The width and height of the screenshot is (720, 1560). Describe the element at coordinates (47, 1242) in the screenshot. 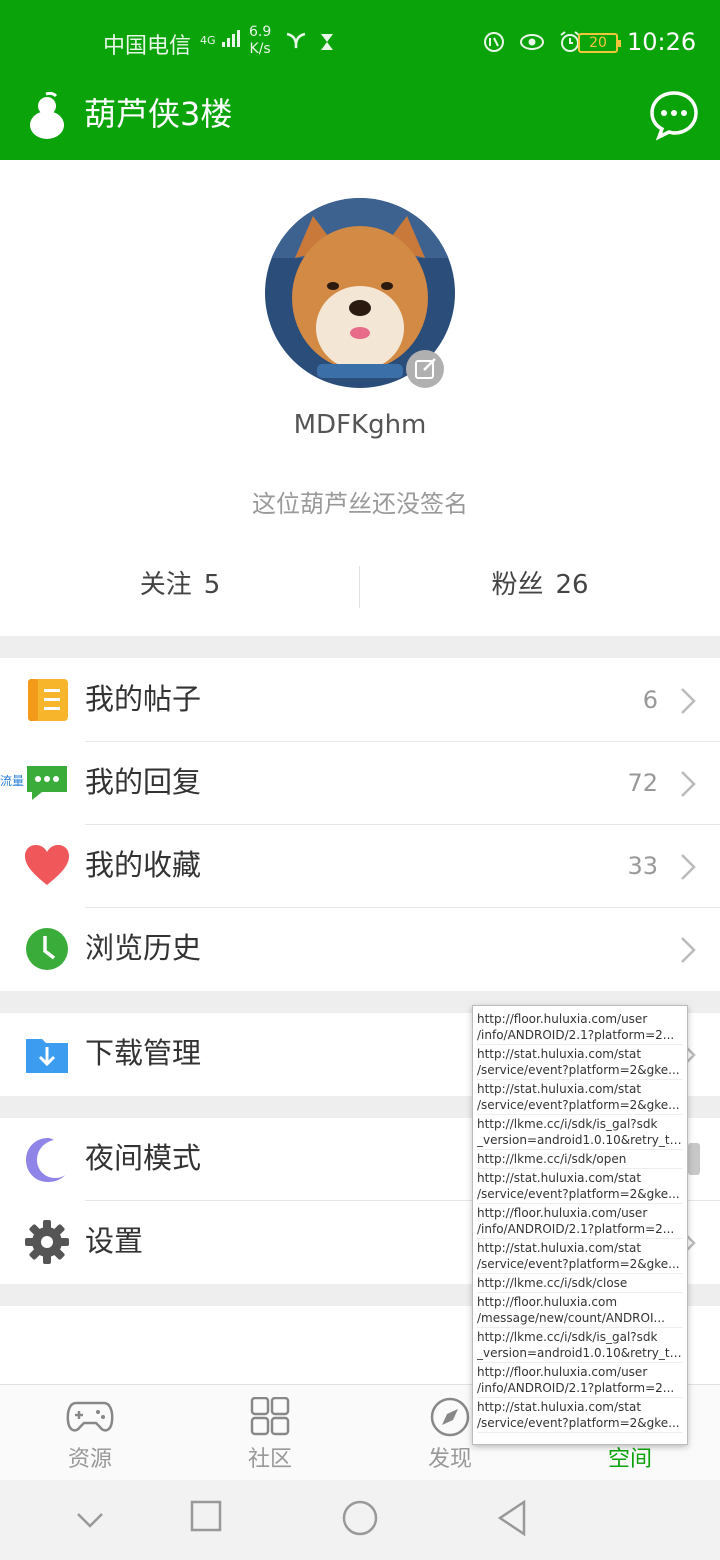

I see `gear-icon` at that location.